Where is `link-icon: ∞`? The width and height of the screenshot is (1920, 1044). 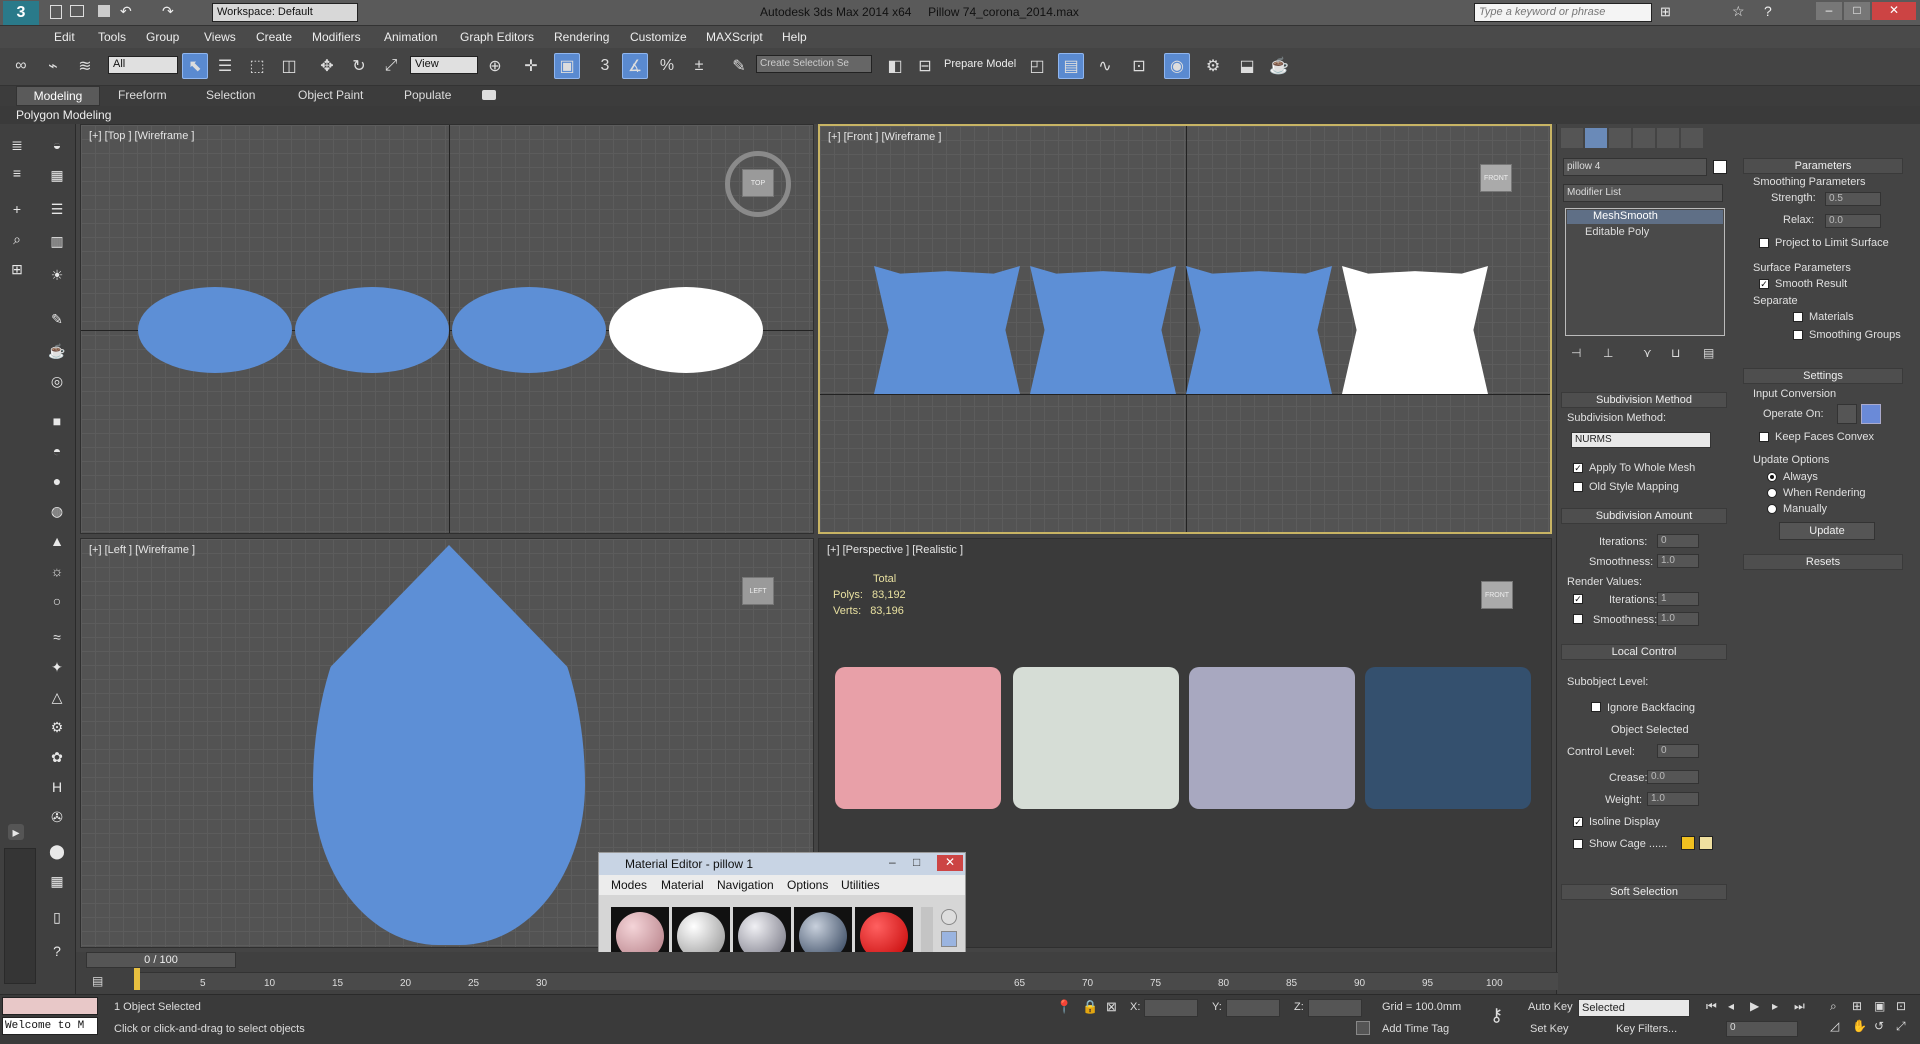 link-icon: ∞ is located at coordinates (21, 66).